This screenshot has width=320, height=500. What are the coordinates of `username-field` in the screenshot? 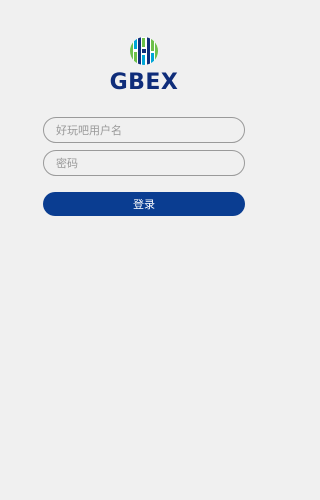 It's located at (144, 130).